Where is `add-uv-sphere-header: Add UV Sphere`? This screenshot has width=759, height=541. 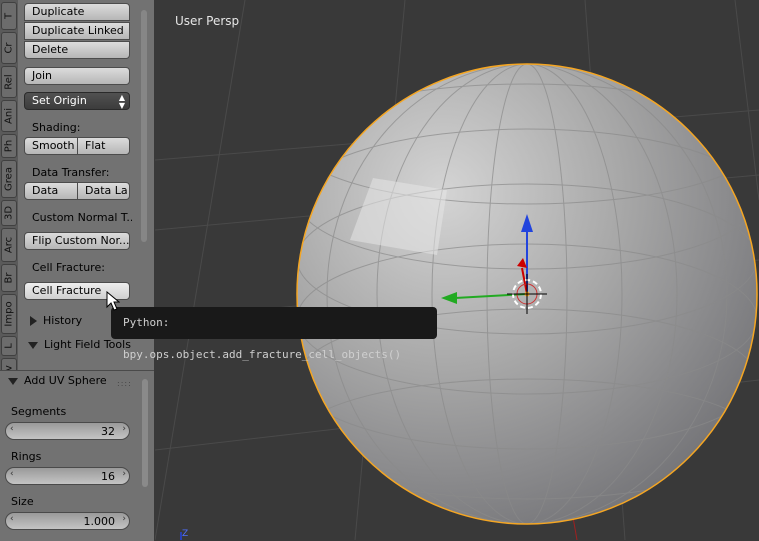
add-uv-sphere-header: Add UV Sphere is located at coordinates (57, 380).